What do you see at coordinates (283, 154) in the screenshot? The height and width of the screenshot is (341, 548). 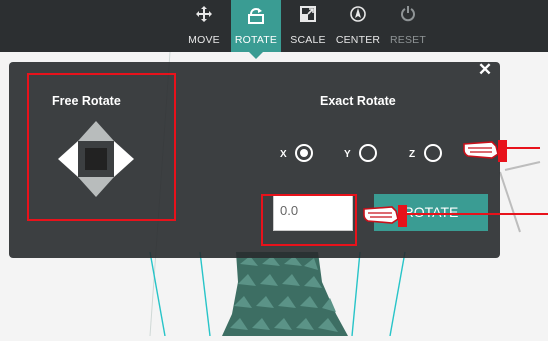 I see `axis-x-label: X` at bounding box center [283, 154].